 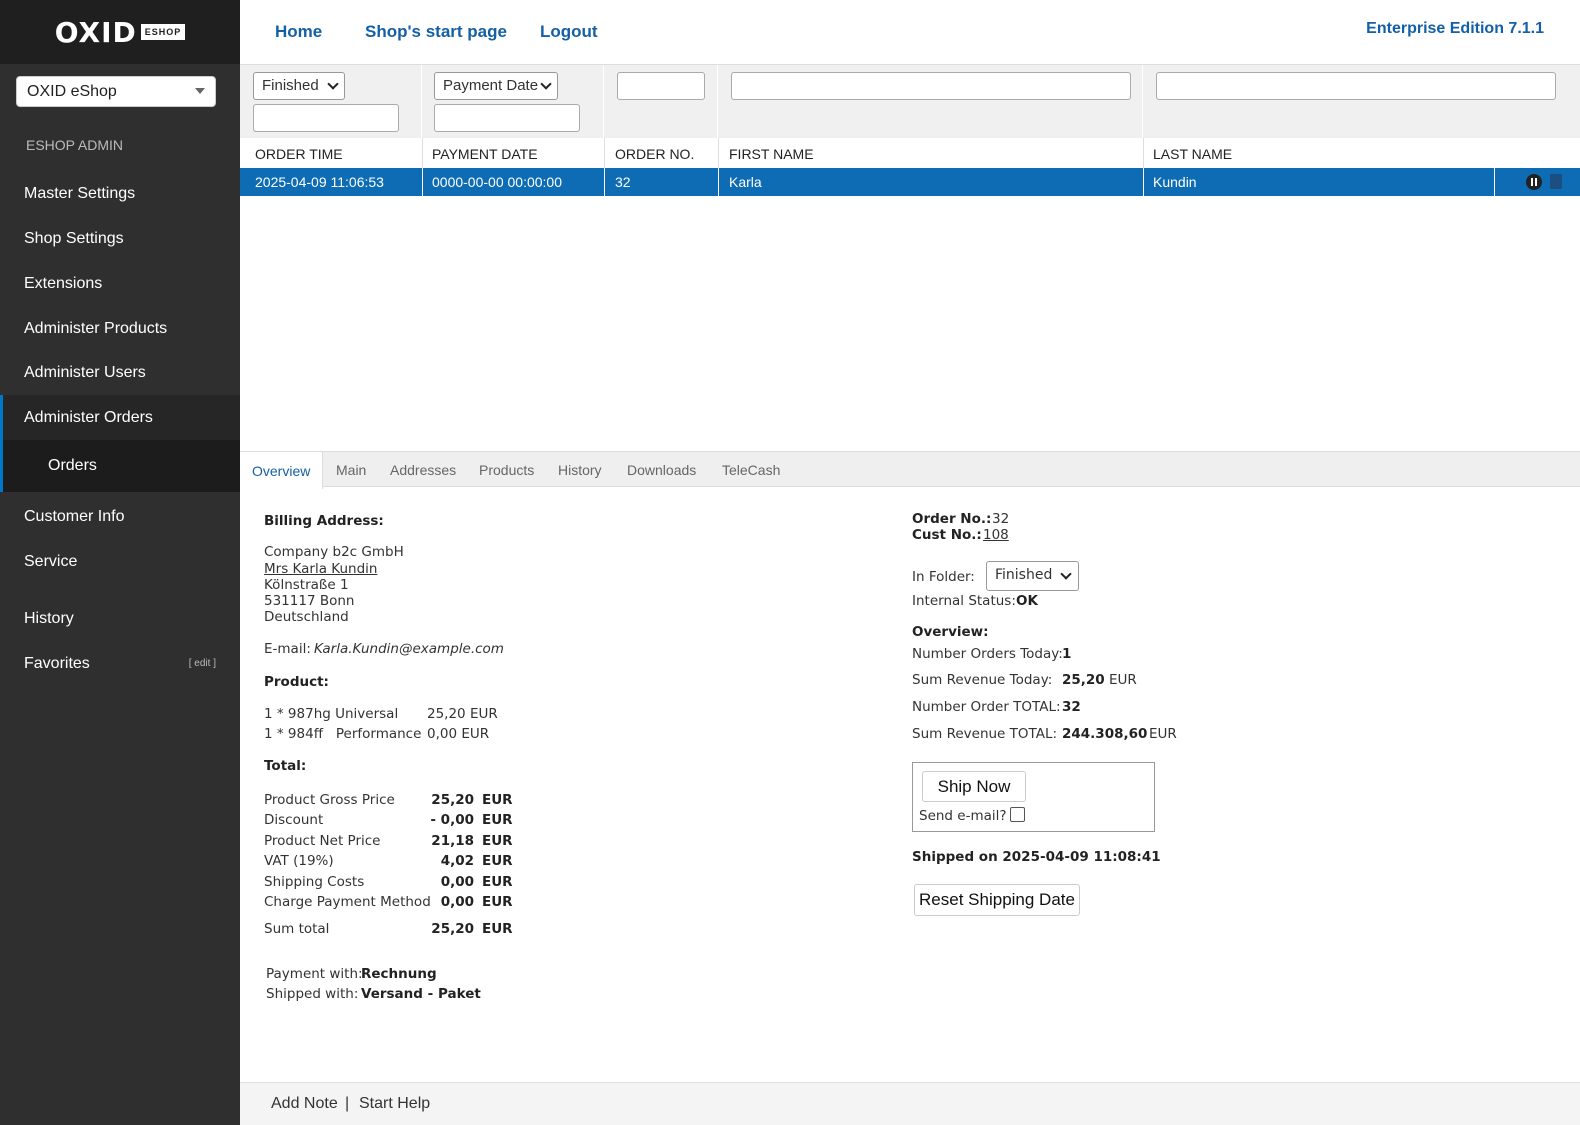 I want to click on product-line-name: 1 * 984ff Performance, so click(x=343, y=734).